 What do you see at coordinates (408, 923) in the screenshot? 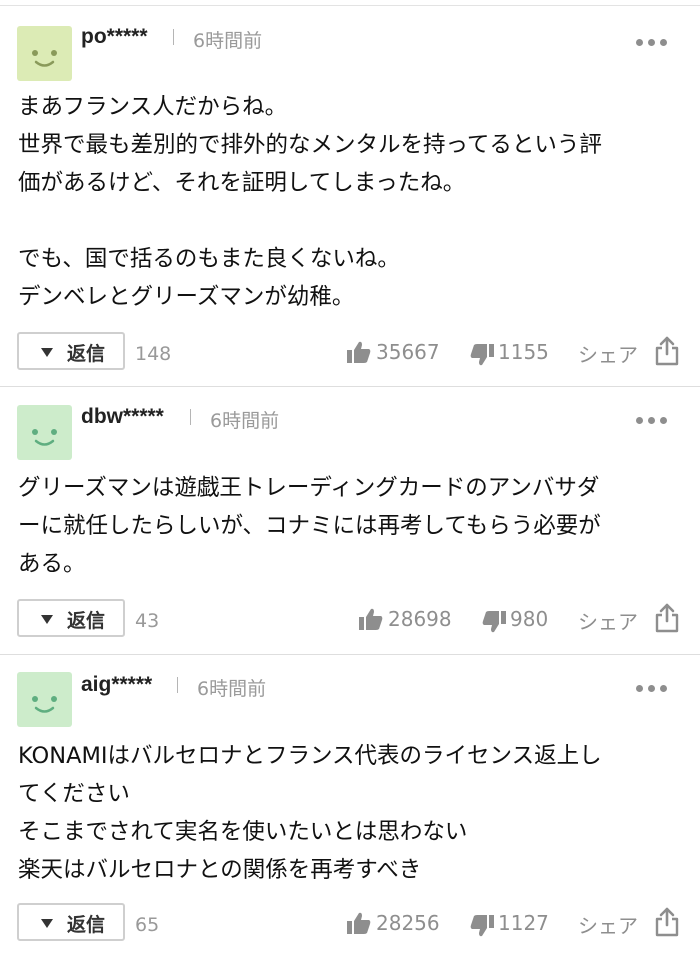
I see `like-count: 28256` at bounding box center [408, 923].